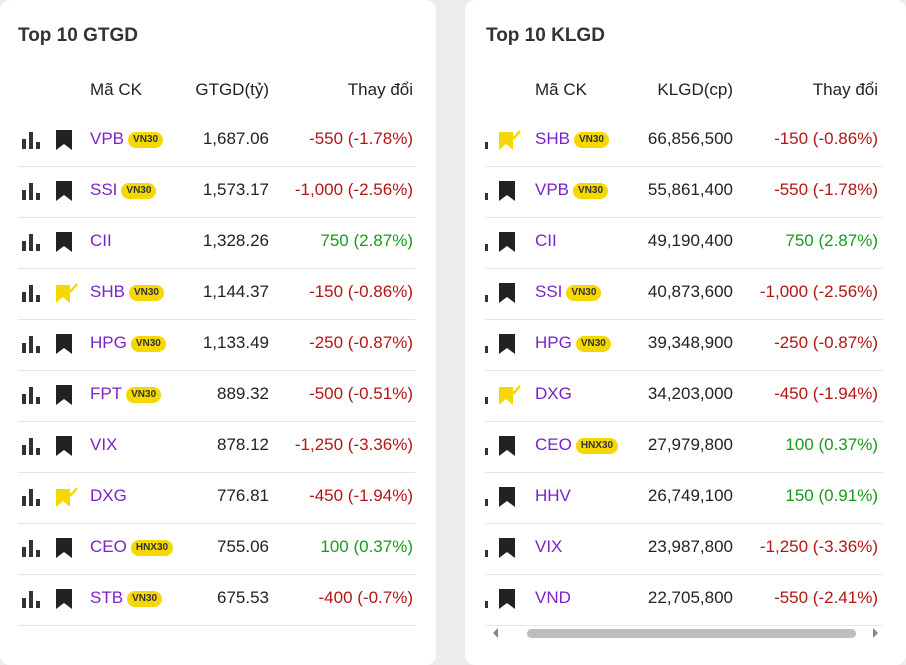 The image size is (906, 665). Describe the element at coordinates (826, 597) in the screenshot. I see `change-cell: -550 (-2.41%)` at that location.